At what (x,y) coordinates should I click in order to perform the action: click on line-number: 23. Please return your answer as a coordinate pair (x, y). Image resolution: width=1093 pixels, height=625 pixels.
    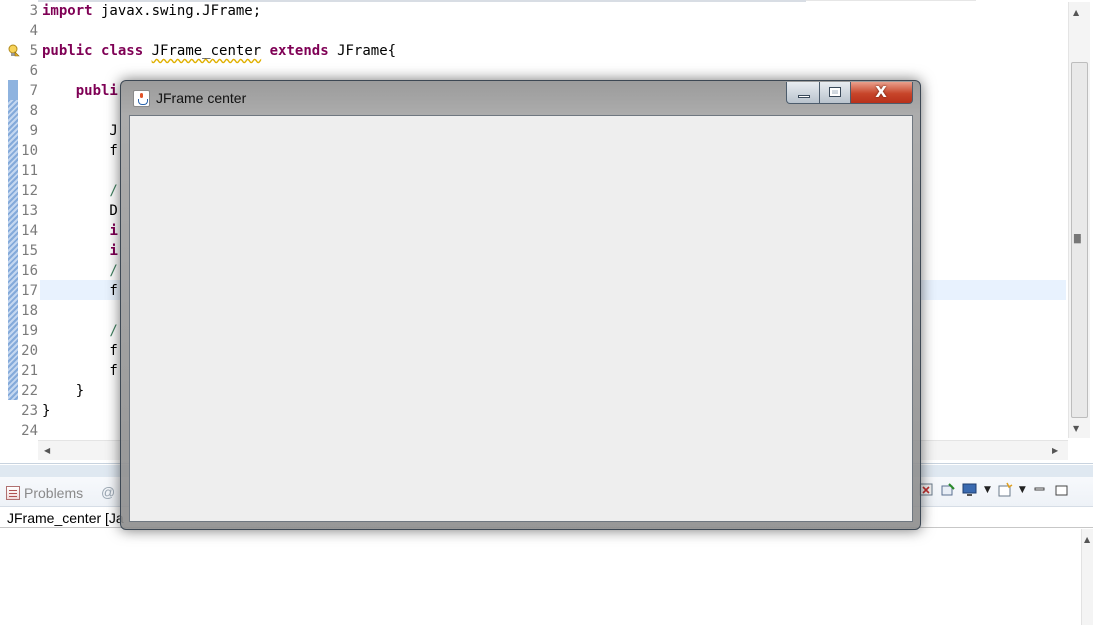
    Looking at the image, I should click on (29, 411).